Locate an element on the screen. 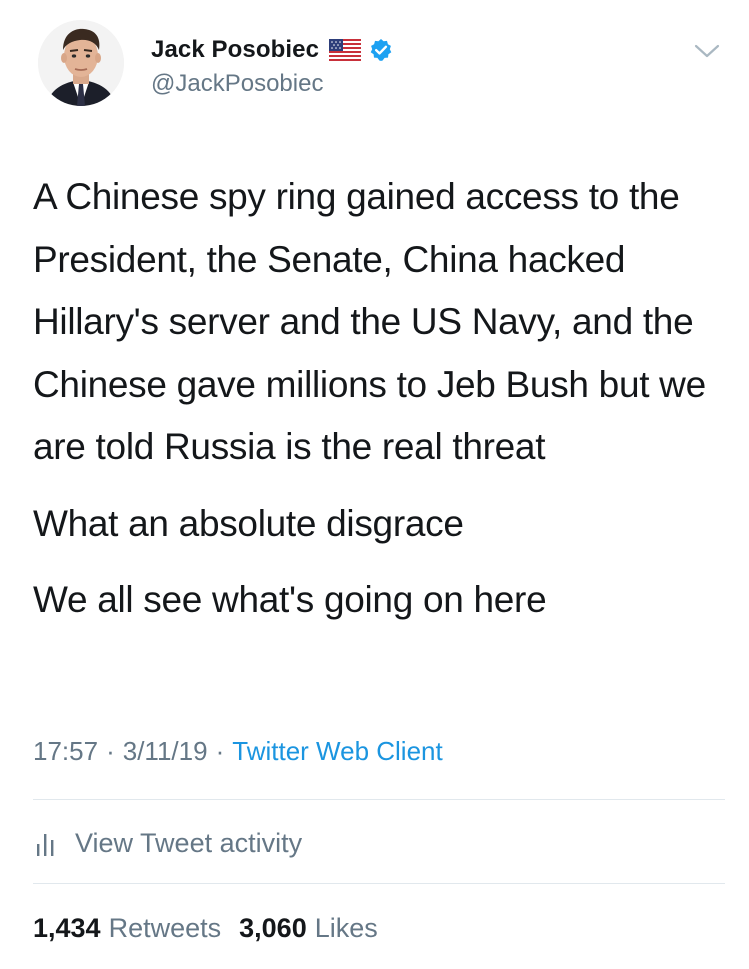  retweets-label: Retweets is located at coordinates (165, 927).